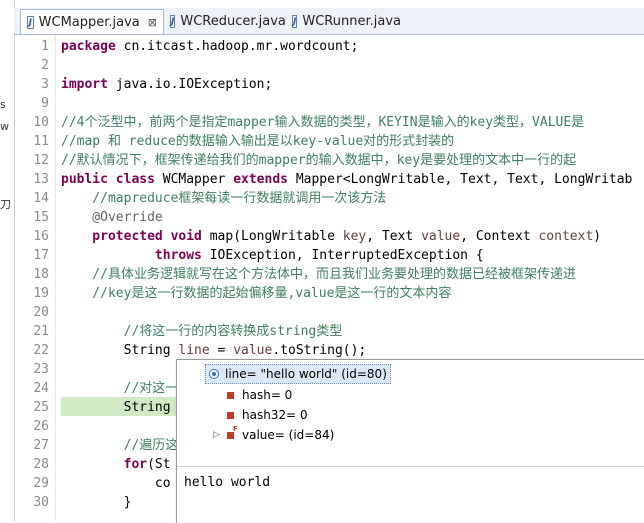 The height and width of the screenshot is (523, 644). I want to click on tab-label: WCMapper.java, so click(89, 22).